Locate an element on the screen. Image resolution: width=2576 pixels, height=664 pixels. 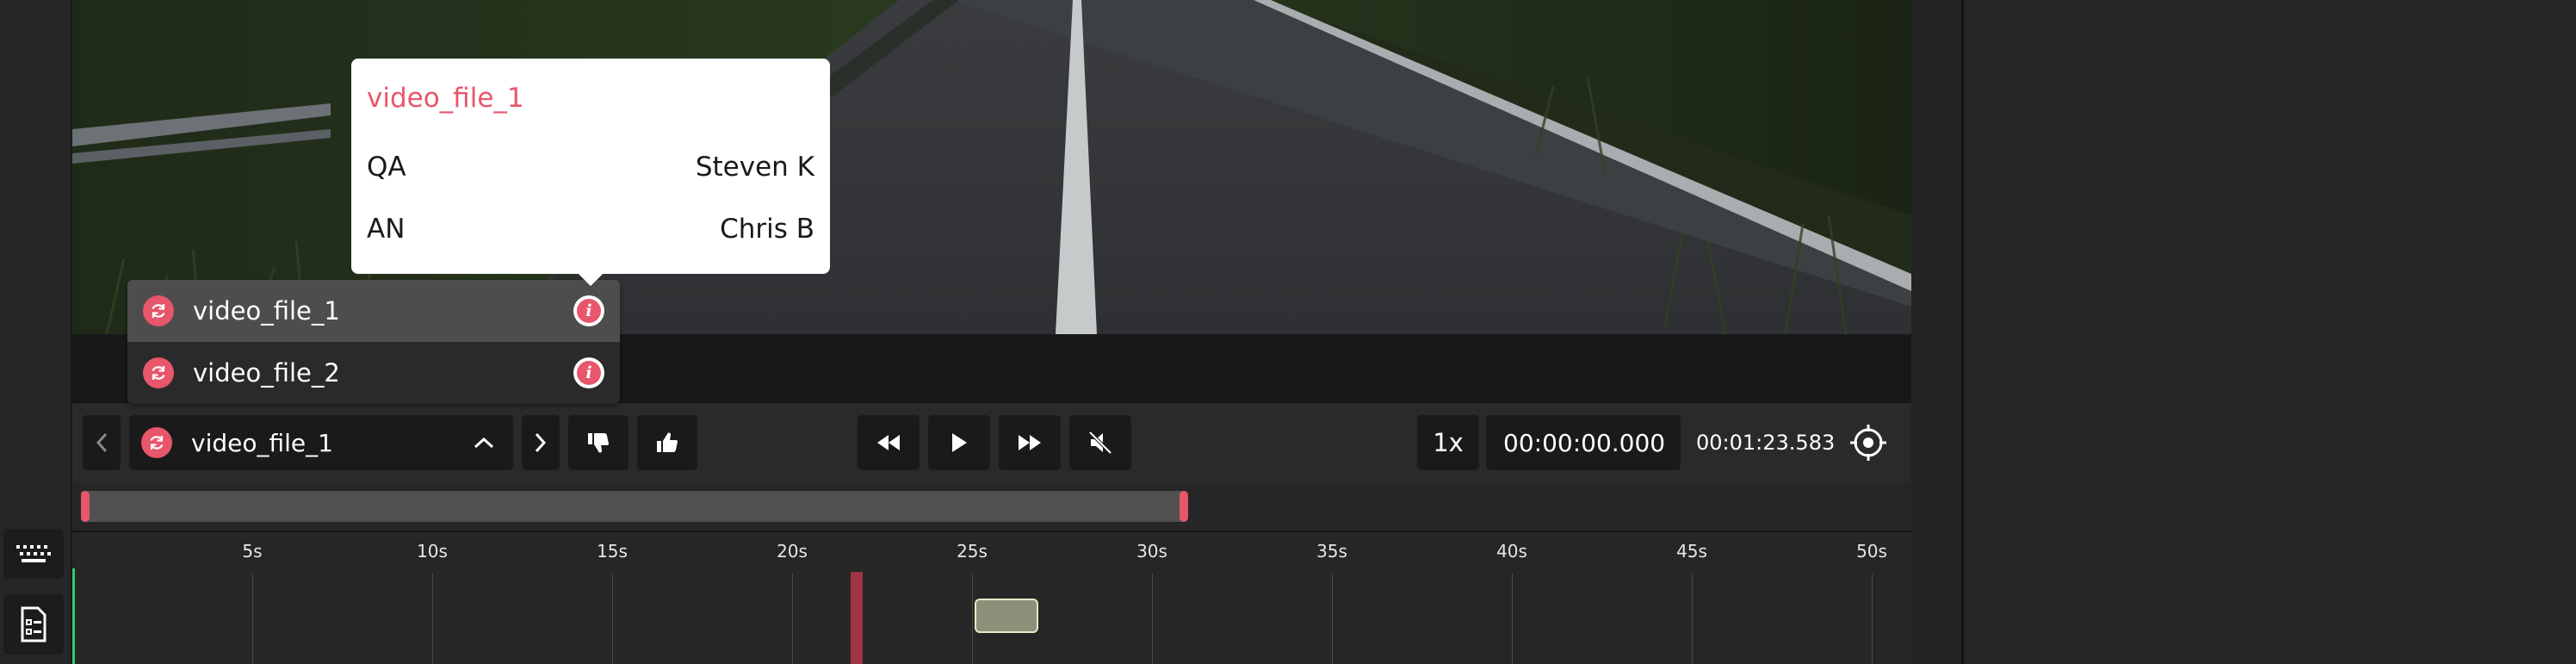
chevron-left-icon is located at coordinates (102, 442).